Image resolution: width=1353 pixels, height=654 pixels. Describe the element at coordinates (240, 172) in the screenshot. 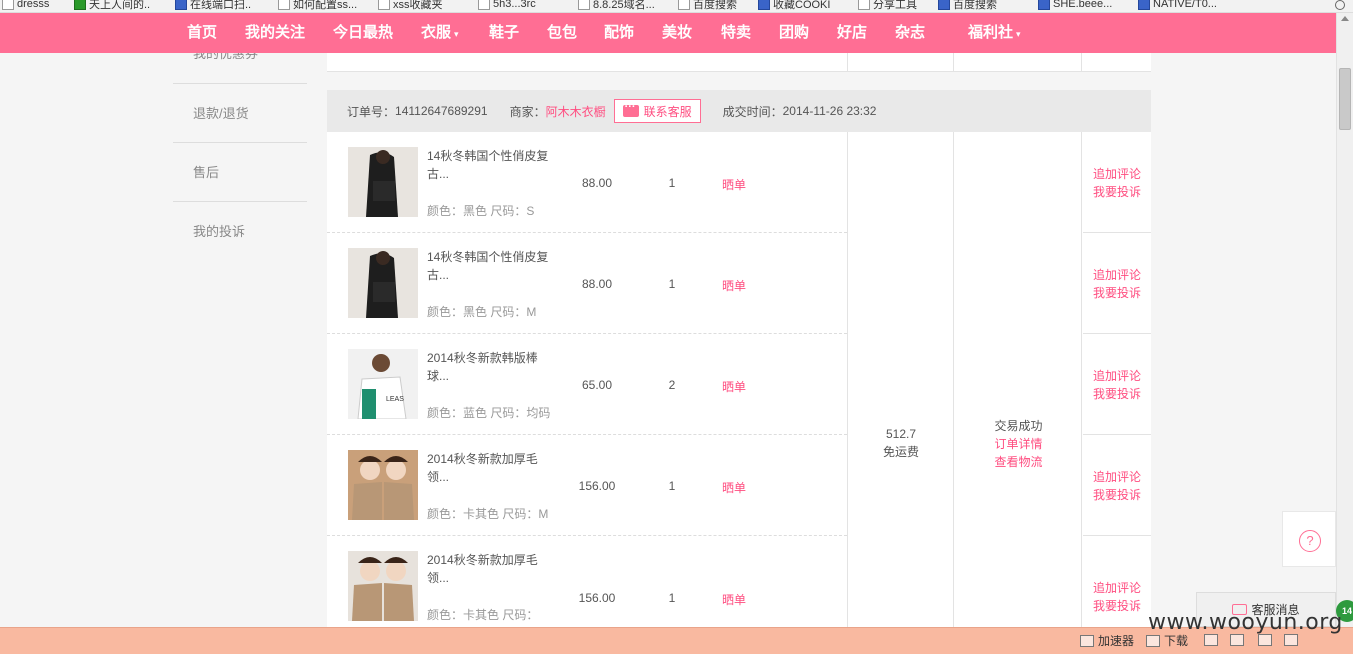

I see `sidebar-item-aftersale: 售后` at that location.